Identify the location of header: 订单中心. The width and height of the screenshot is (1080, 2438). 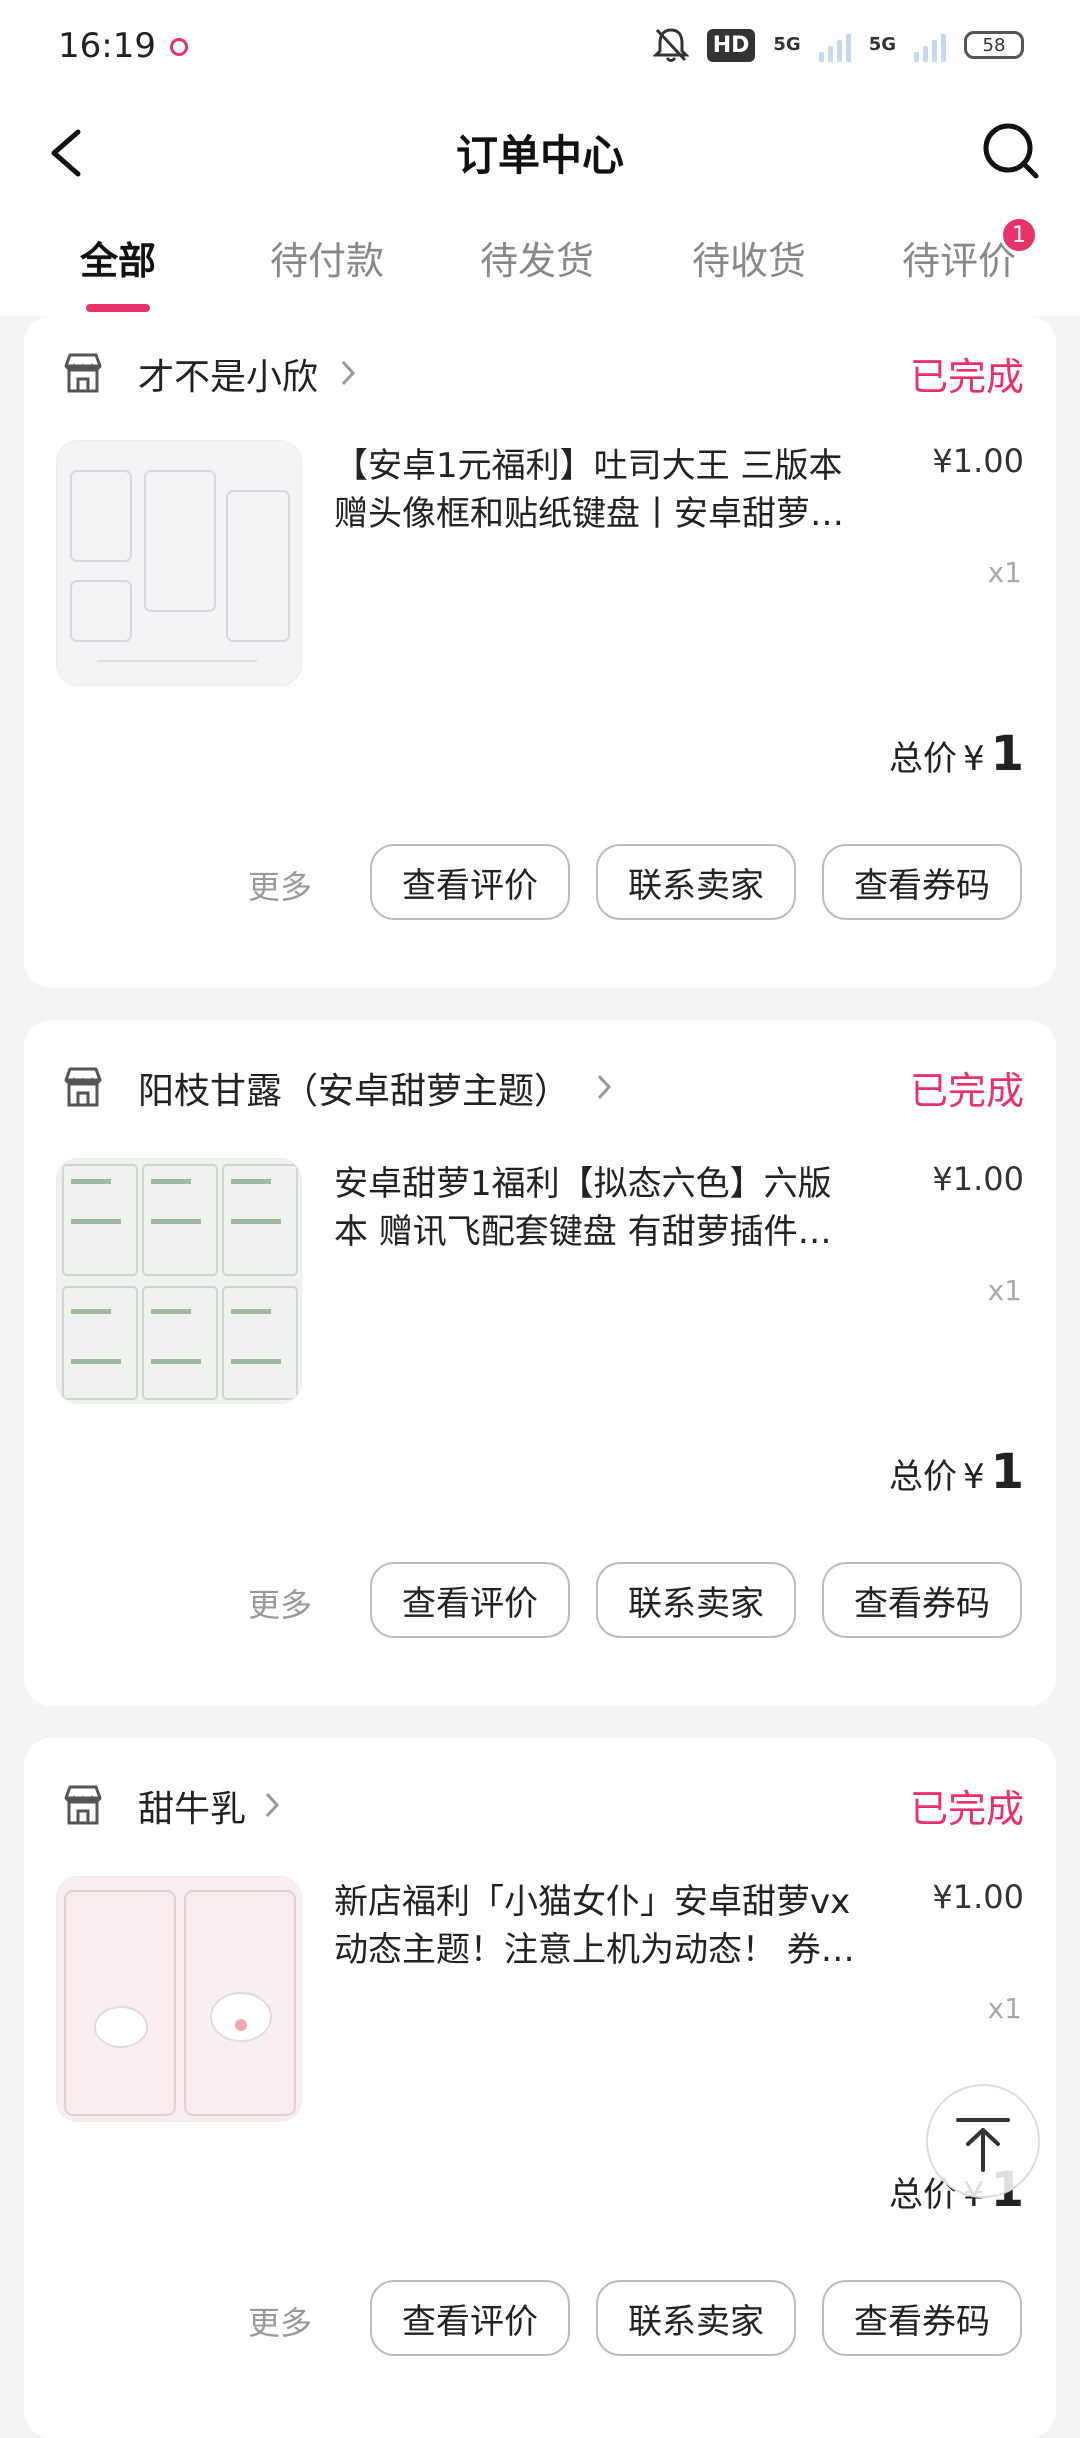
(540, 151).